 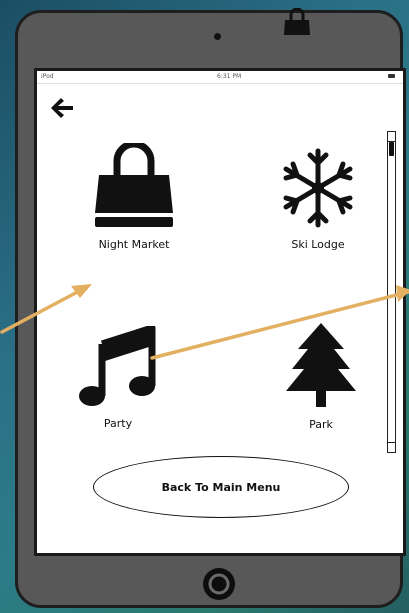 I want to click on tile-park: Park, so click(x=321, y=376).